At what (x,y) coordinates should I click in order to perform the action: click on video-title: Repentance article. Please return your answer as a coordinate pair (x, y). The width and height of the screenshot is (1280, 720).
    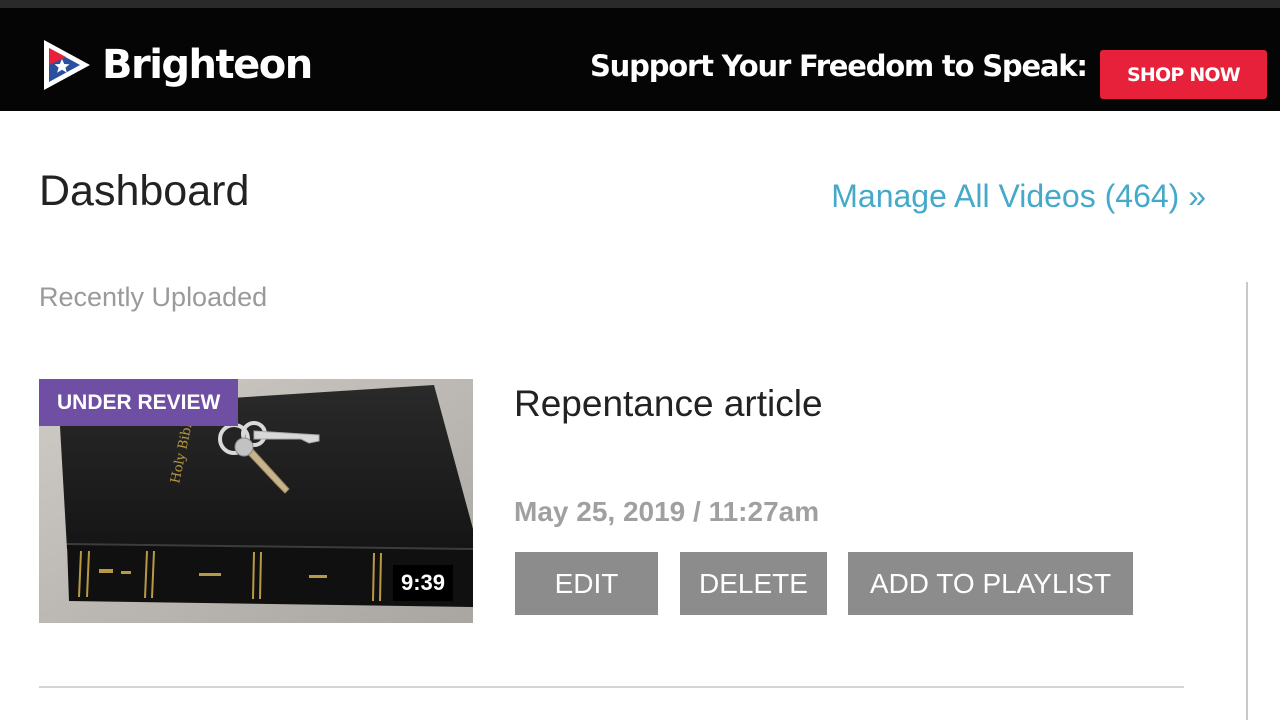
    Looking at the image, I should click on (668, 403).